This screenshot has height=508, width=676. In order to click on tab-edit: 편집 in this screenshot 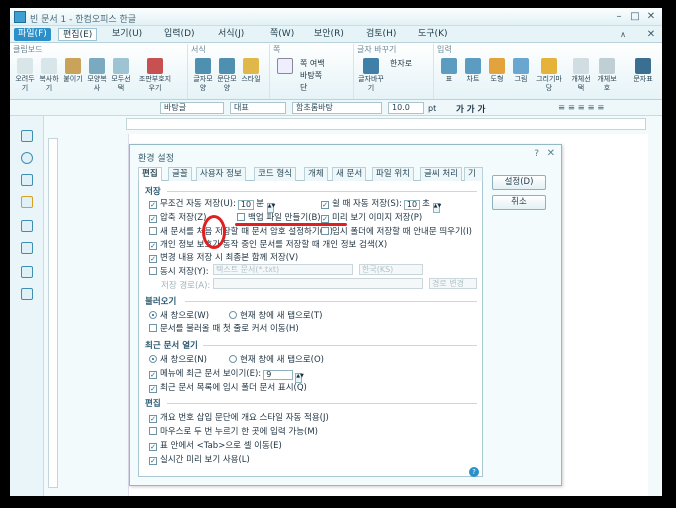, I will do `click(150, 174)`.